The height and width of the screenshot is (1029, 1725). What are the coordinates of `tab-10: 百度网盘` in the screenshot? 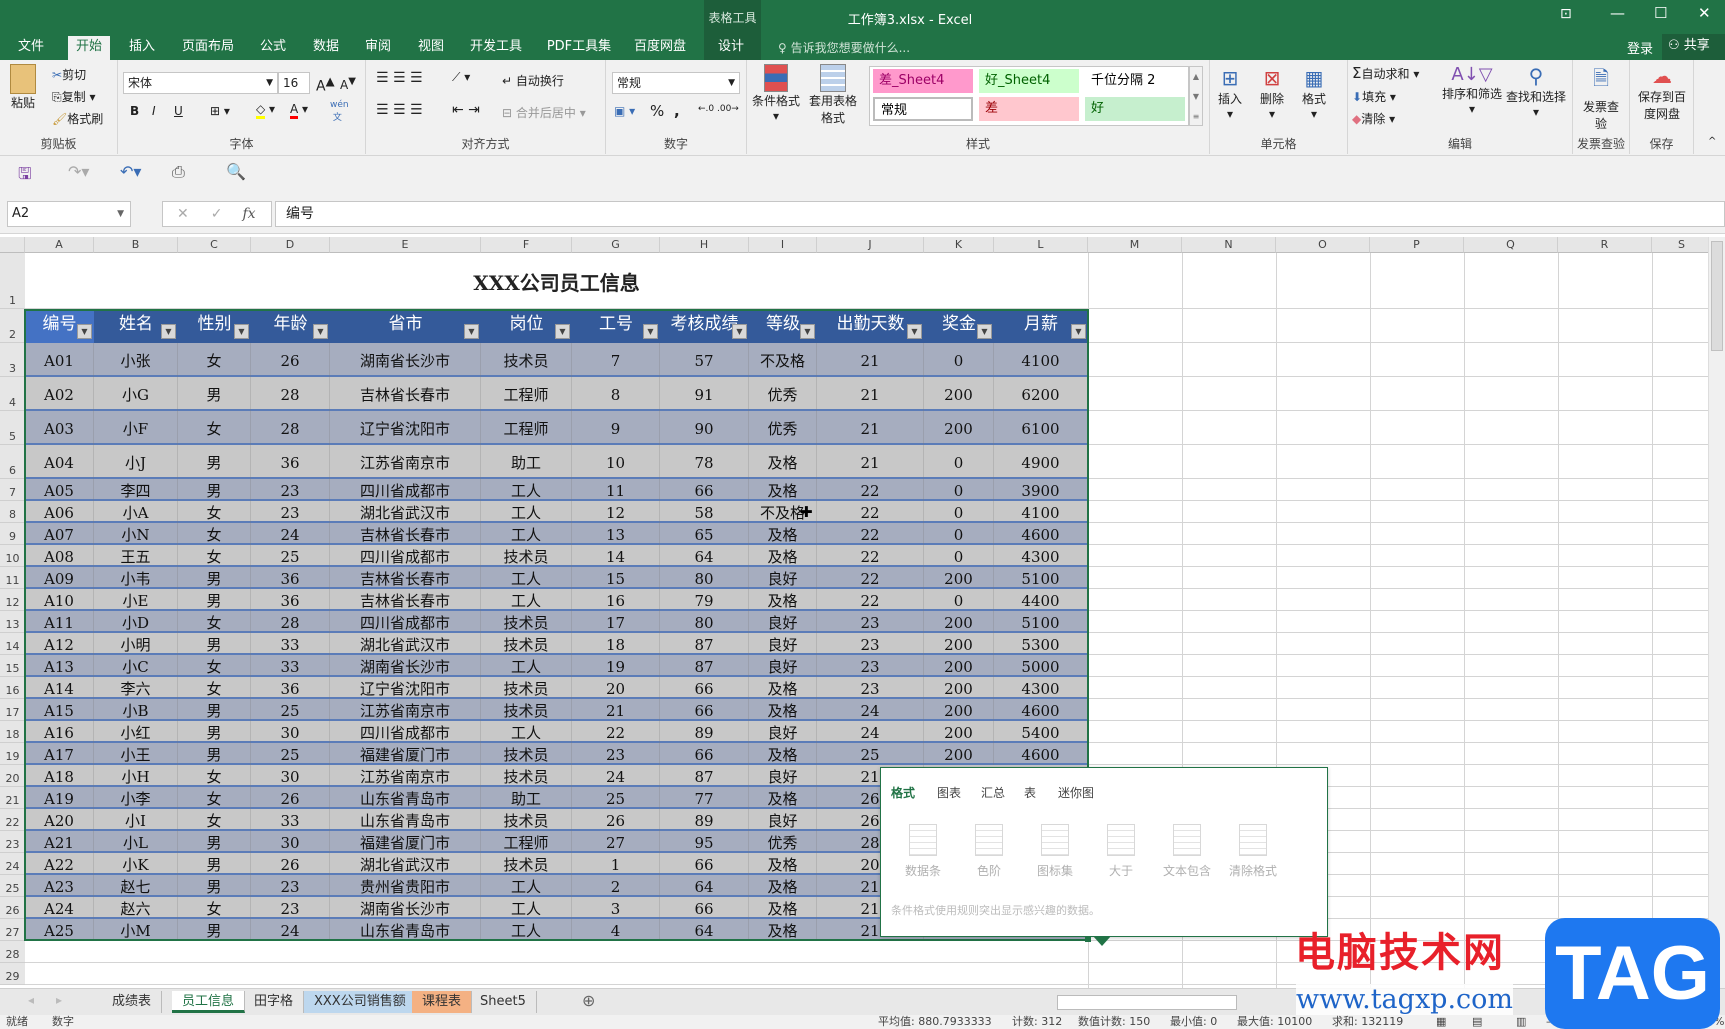 It's located at (660, 48).